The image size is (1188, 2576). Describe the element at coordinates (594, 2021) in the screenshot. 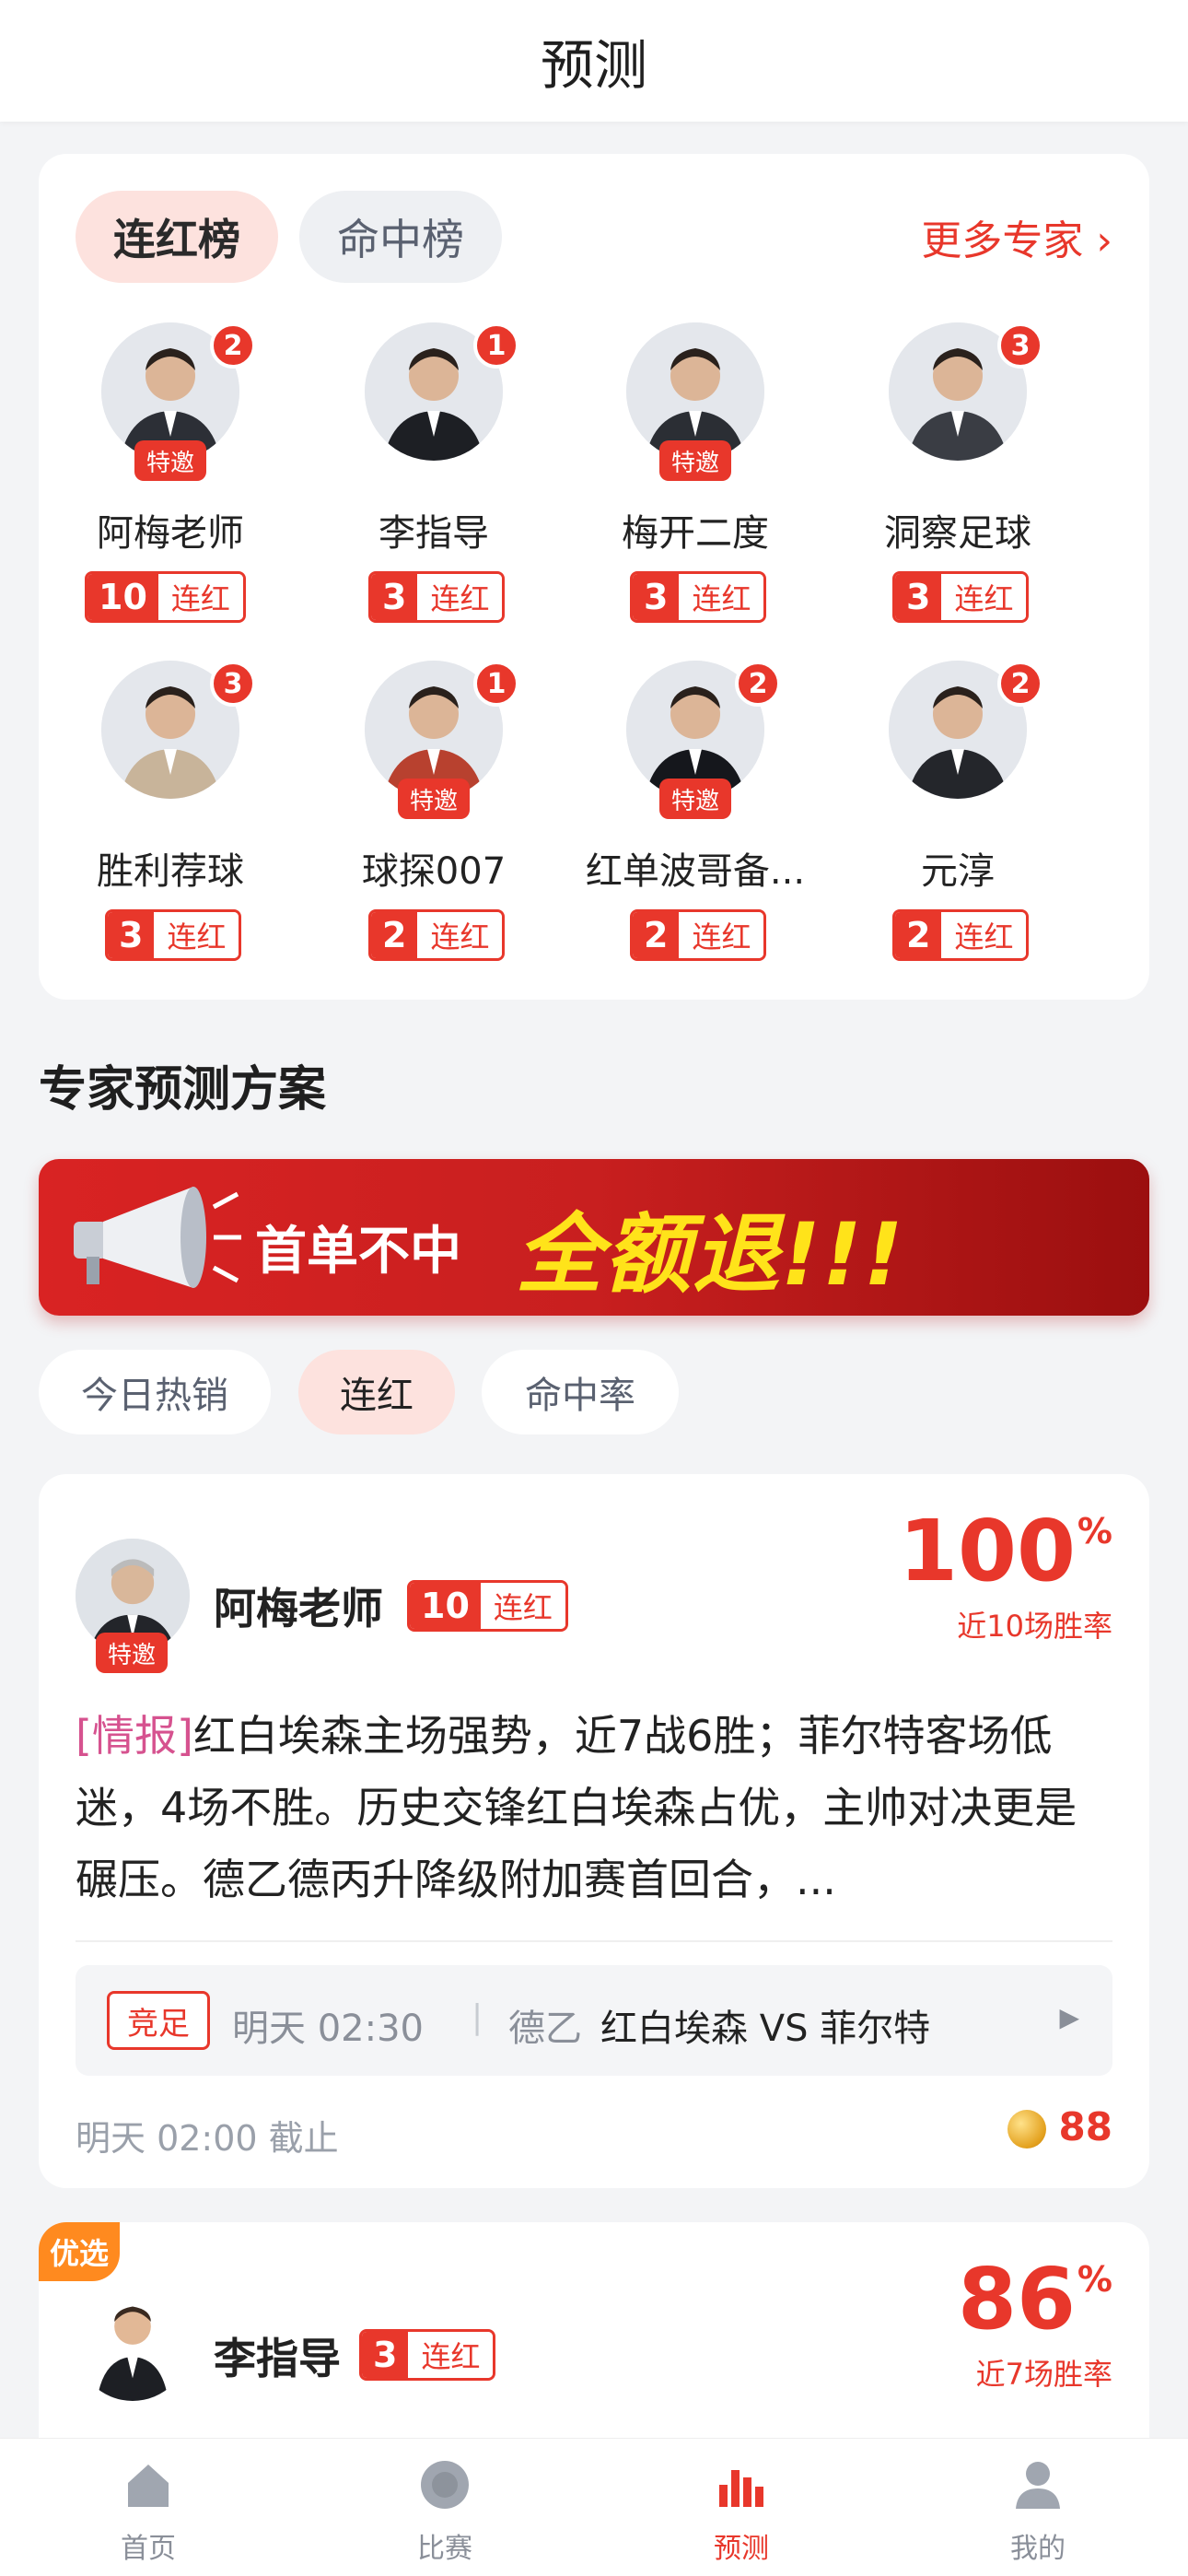

I see `match-info: 竞足 明天 02:30 | 德乙 红白埃森 VS 菲尔特 ▶` at that location.